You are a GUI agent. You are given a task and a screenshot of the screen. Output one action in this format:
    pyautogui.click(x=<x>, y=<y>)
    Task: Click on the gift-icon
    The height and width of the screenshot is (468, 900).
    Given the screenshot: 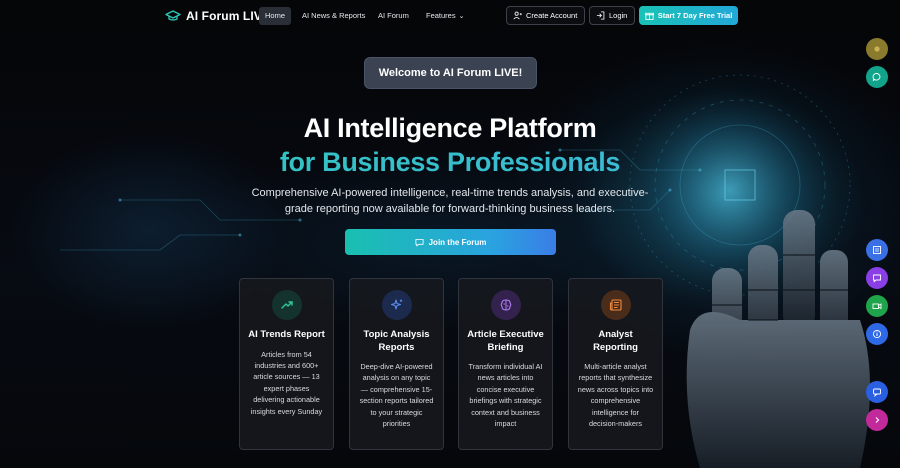 What is the action you would take?
    pyautogui.click(x=649, y=16)
    